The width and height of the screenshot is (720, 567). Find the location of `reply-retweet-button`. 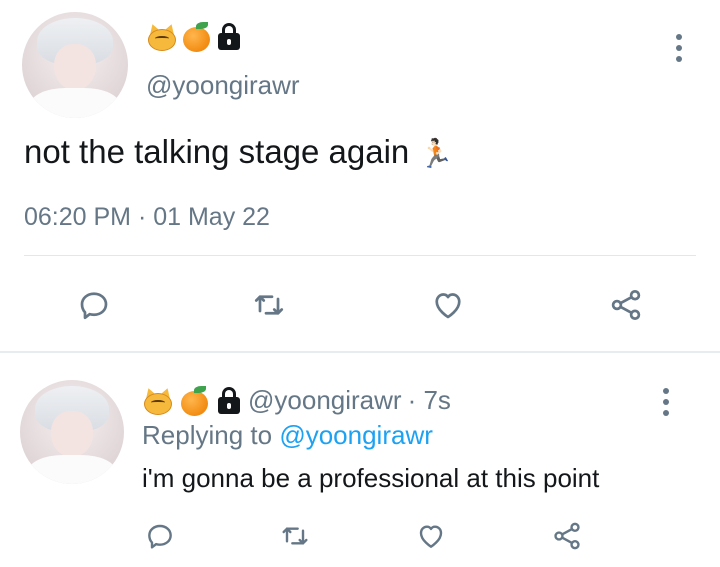

reply-retweet-button is located at coordinates (295, 536).